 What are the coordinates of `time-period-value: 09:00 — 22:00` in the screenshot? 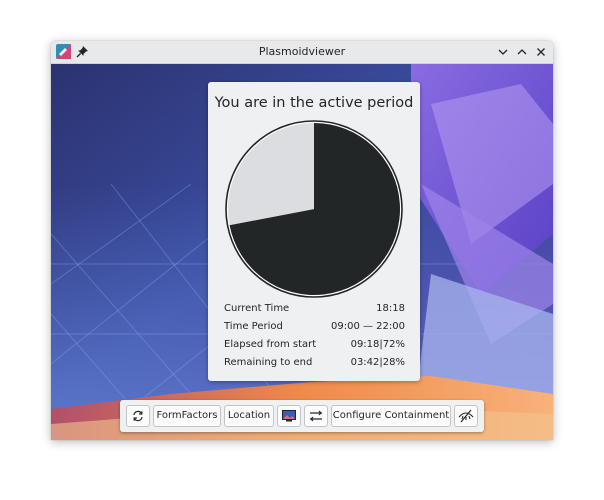 It's located at (368, 326).